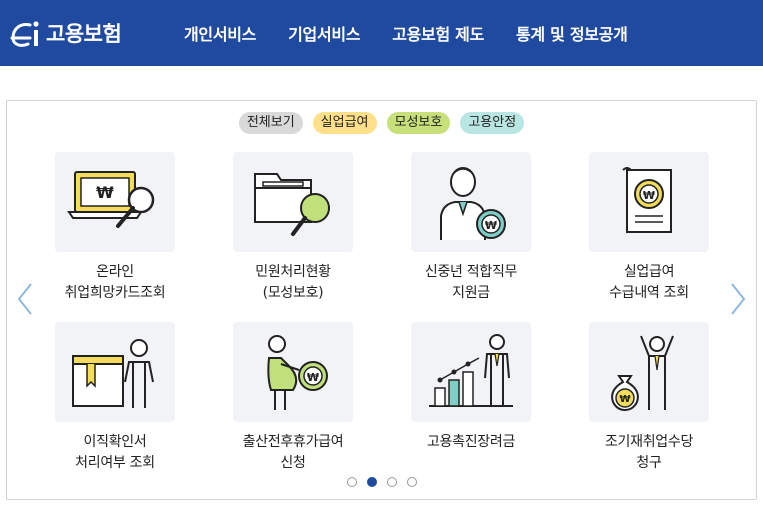 The width and height of the screenshot is (763, 505). I want to click on card-label: 이직확인서 처리여부 조회, so click(115, 452).